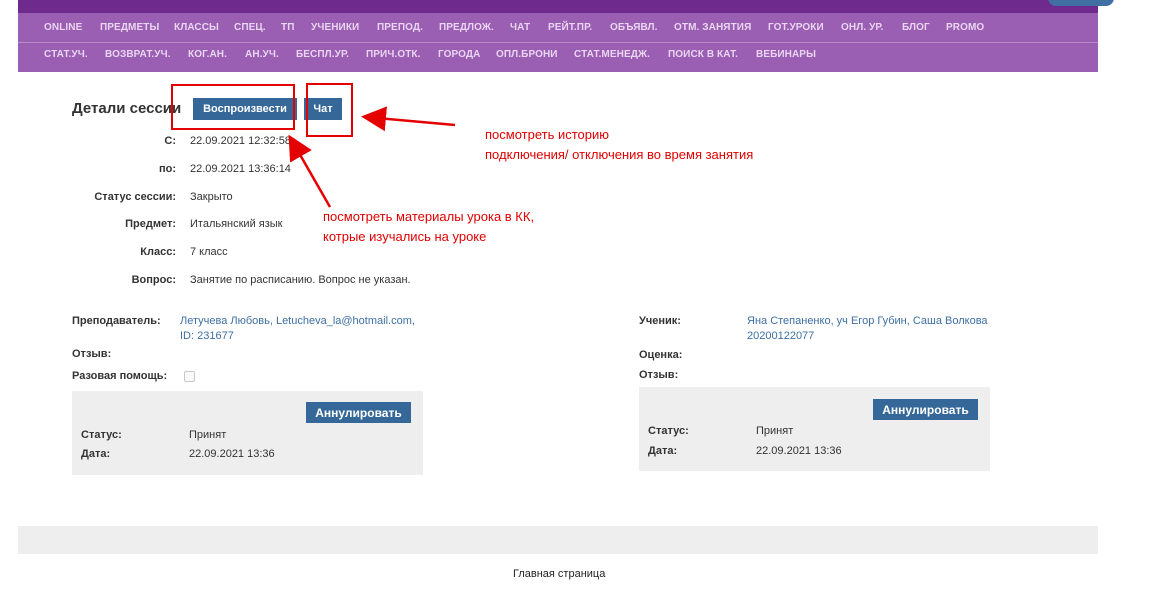 The image size is (1161, 589). I want to click on annotation-play-line1: посмотреть материалы урока в КК,, so click(429, 216).